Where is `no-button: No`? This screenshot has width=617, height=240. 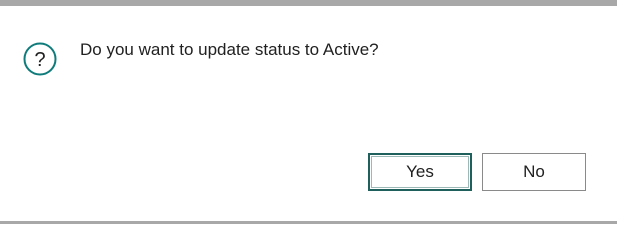 no-button: No is located at coordinates (534, 172).